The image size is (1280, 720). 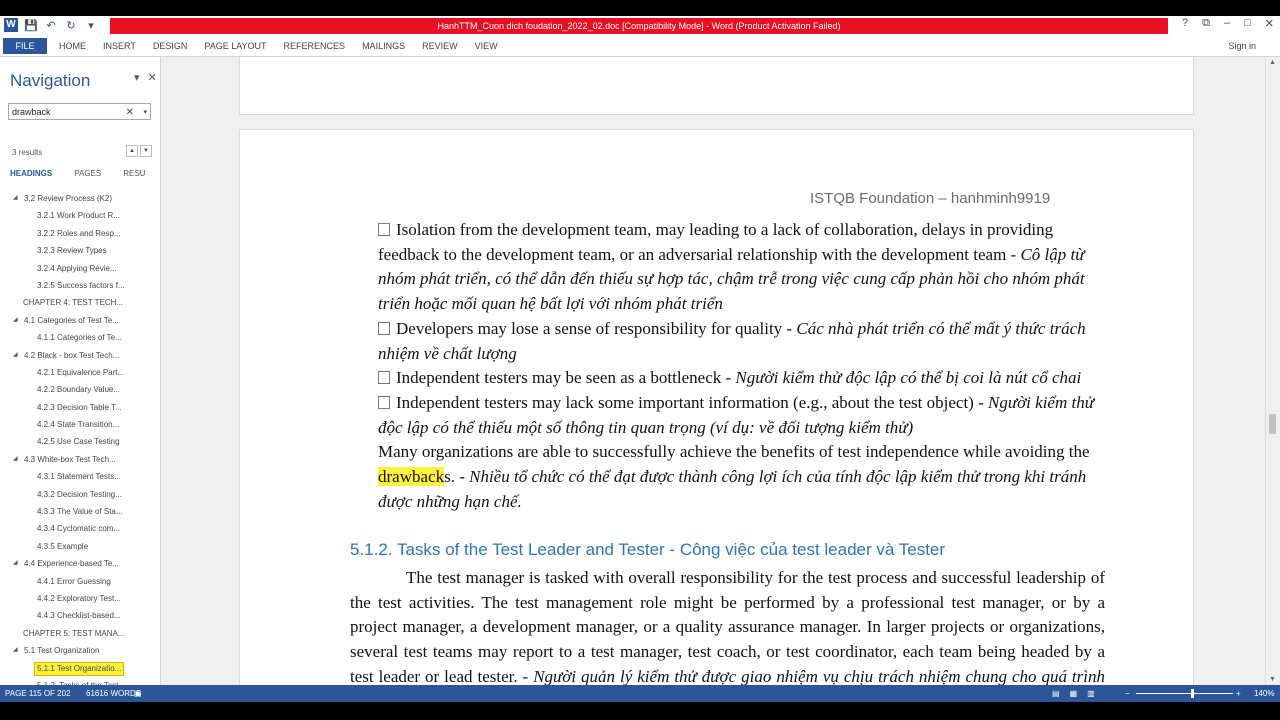 What do you see at coordinates (1056, 693) in the screenshot?
I see `read-mode-icon: ▤` at bounding box center [1056, 693].